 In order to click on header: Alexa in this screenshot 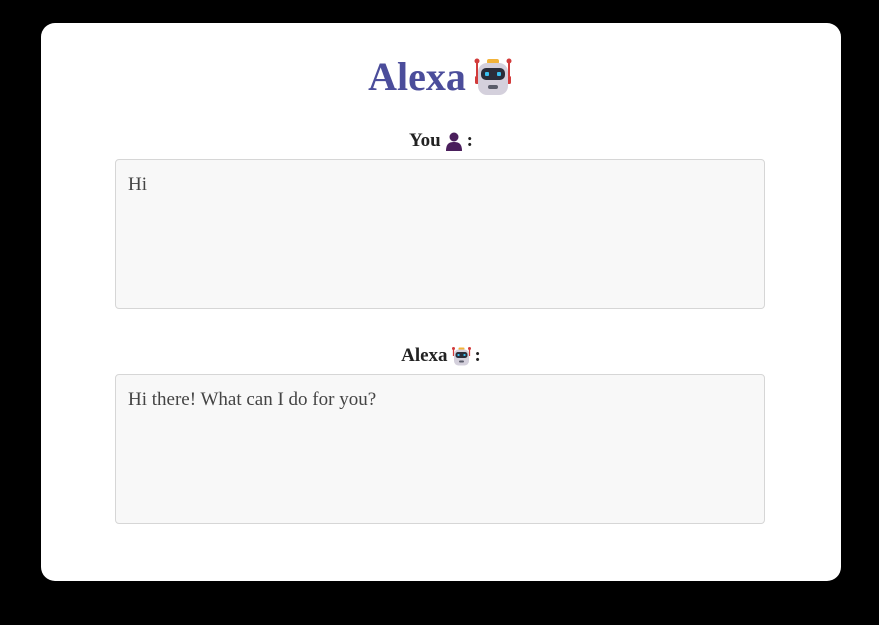, I will do `click(441, 77)`.